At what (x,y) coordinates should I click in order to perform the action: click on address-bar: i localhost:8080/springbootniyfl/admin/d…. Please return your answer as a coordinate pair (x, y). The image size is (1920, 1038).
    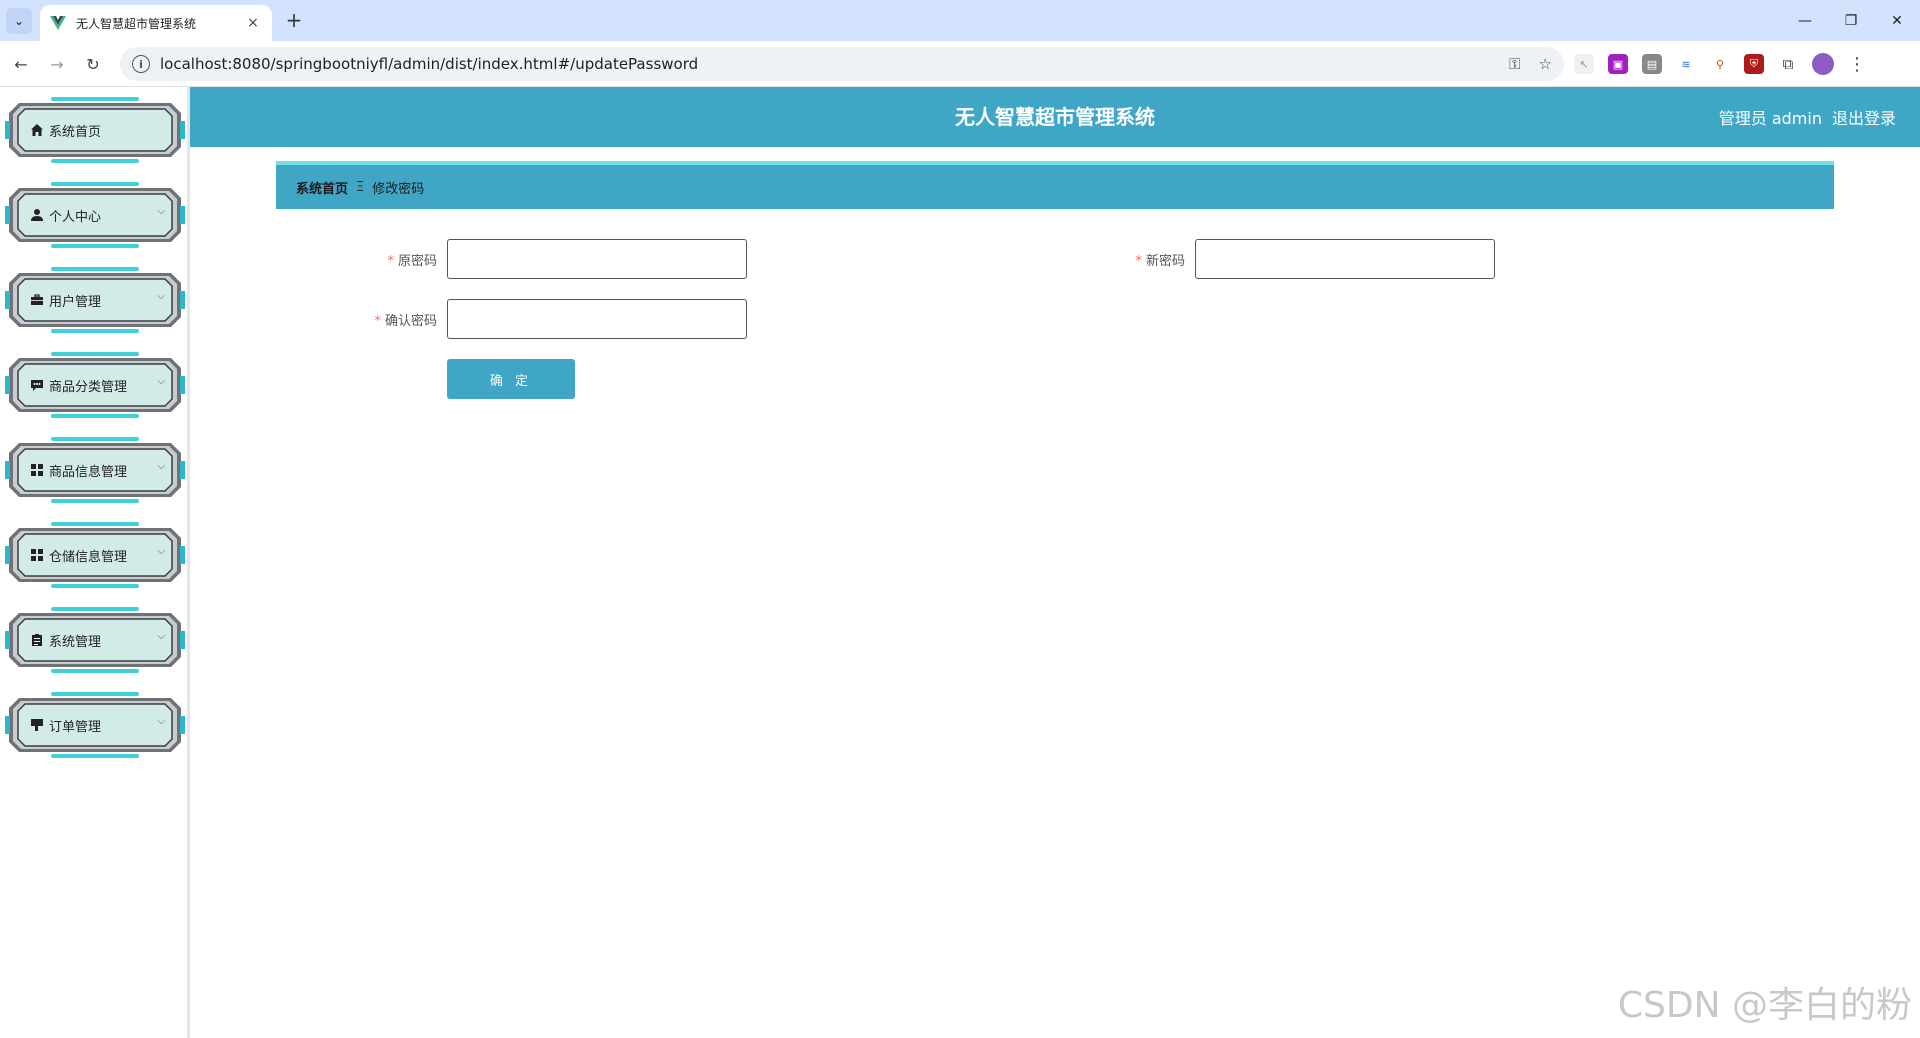
    Looking at the image, I should click on (842, 64).